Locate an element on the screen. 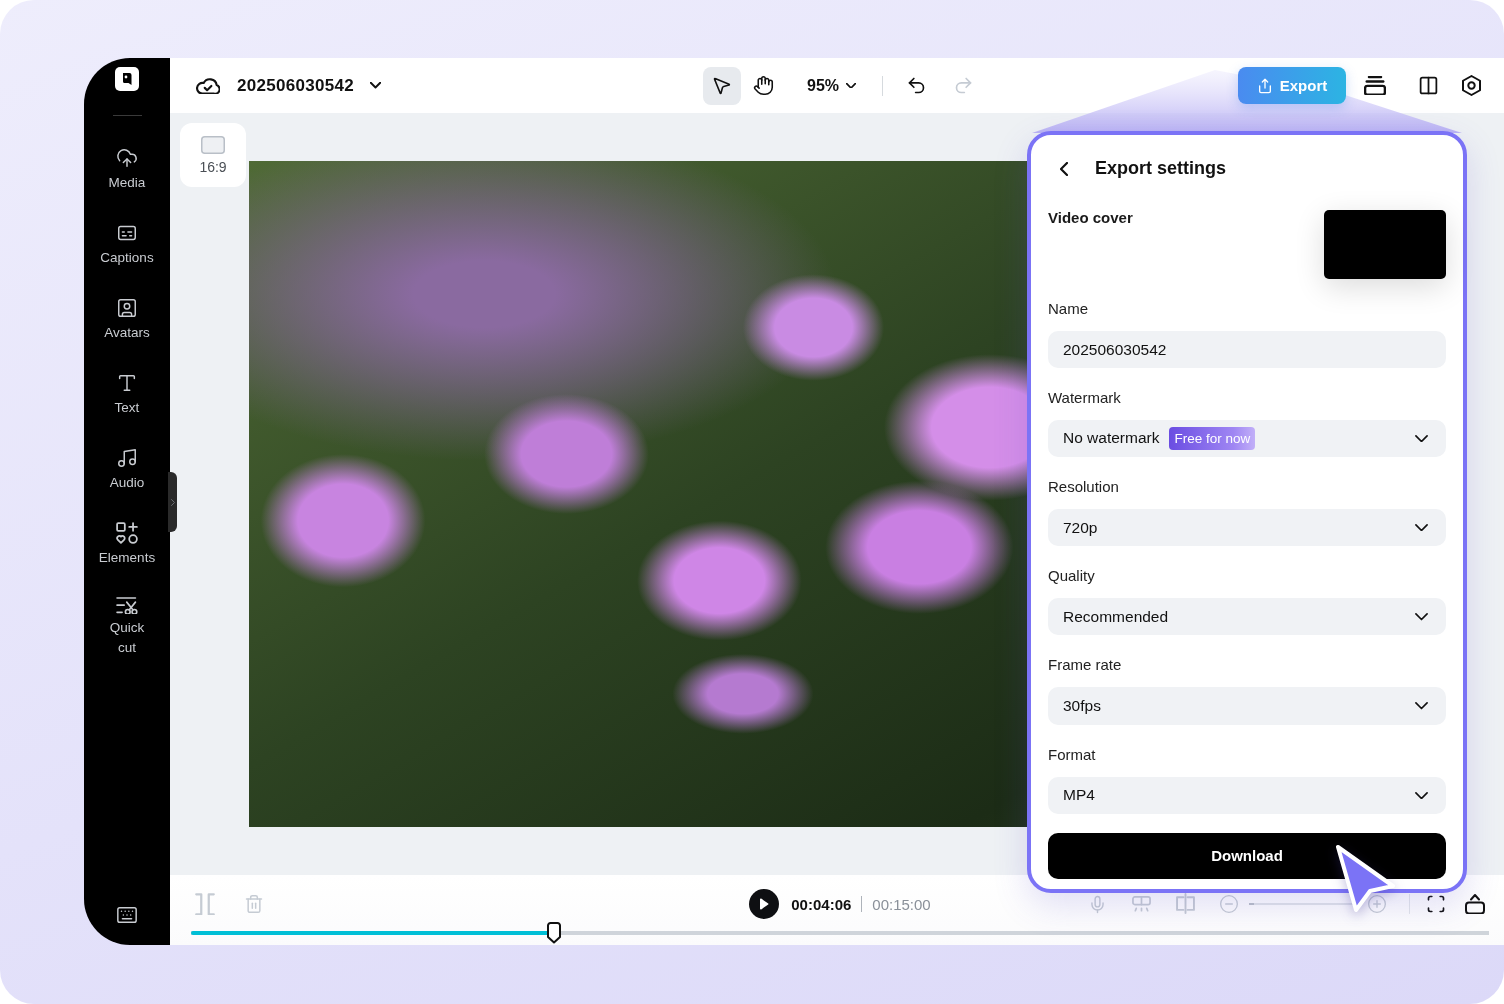 This screenshot has width=1504, height=1004. zoom-in-icon is located at coordinates (1377, 904).